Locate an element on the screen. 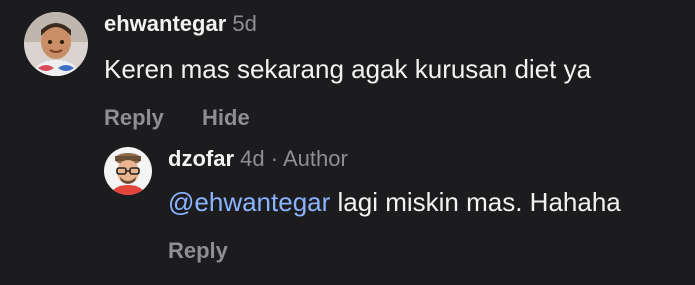  reply-text: @ehwantegar lagi miskin mas. Hahaha is located at coordinates (394, 202).